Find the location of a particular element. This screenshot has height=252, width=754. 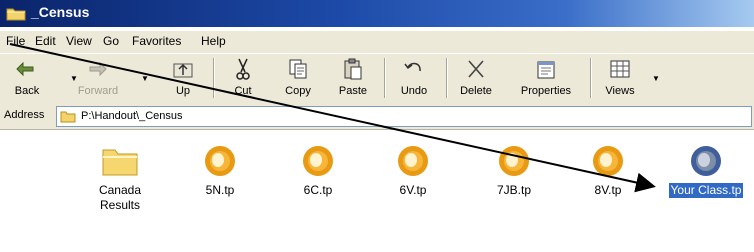

paste-label: Paste is located at coordinates (353, 91).